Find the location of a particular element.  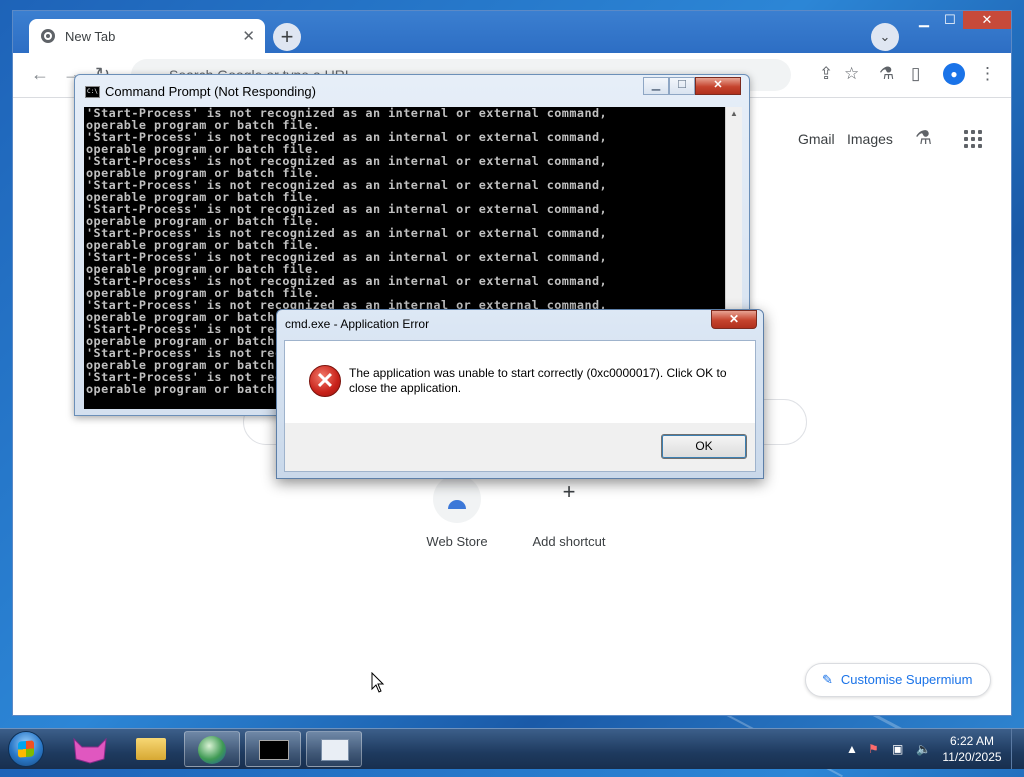

tab-title: New Tab is located at coordinates (90, 36).